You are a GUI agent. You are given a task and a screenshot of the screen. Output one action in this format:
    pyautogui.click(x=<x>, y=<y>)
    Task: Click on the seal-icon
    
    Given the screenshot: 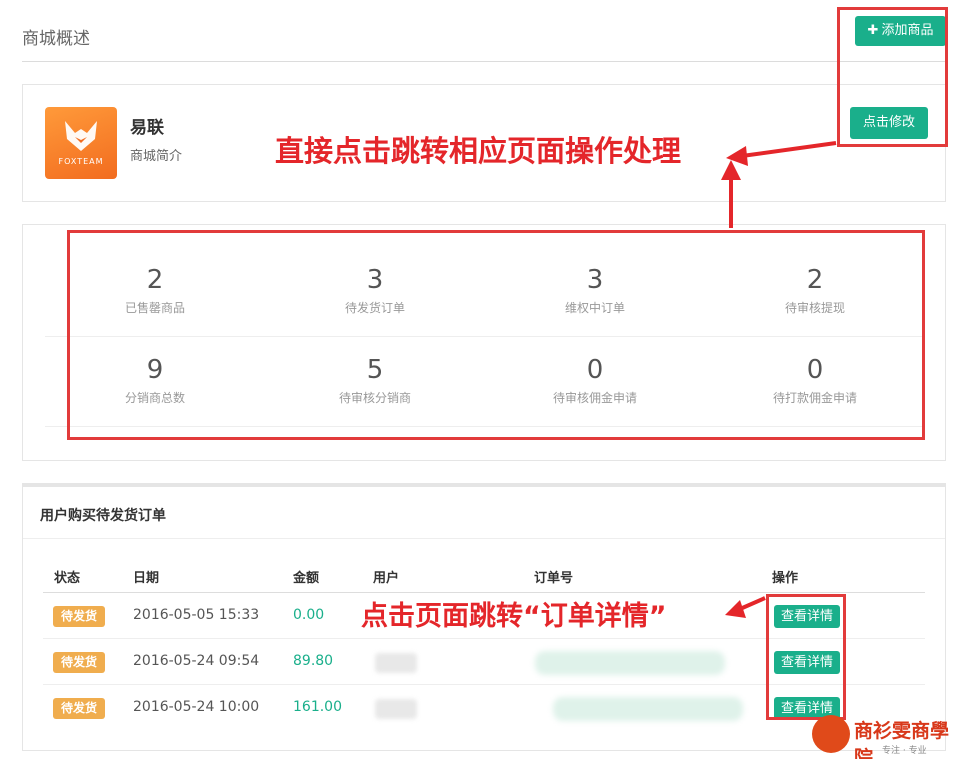 What is the action you would take?
    pyautogui.click(x=831, y=734)
    